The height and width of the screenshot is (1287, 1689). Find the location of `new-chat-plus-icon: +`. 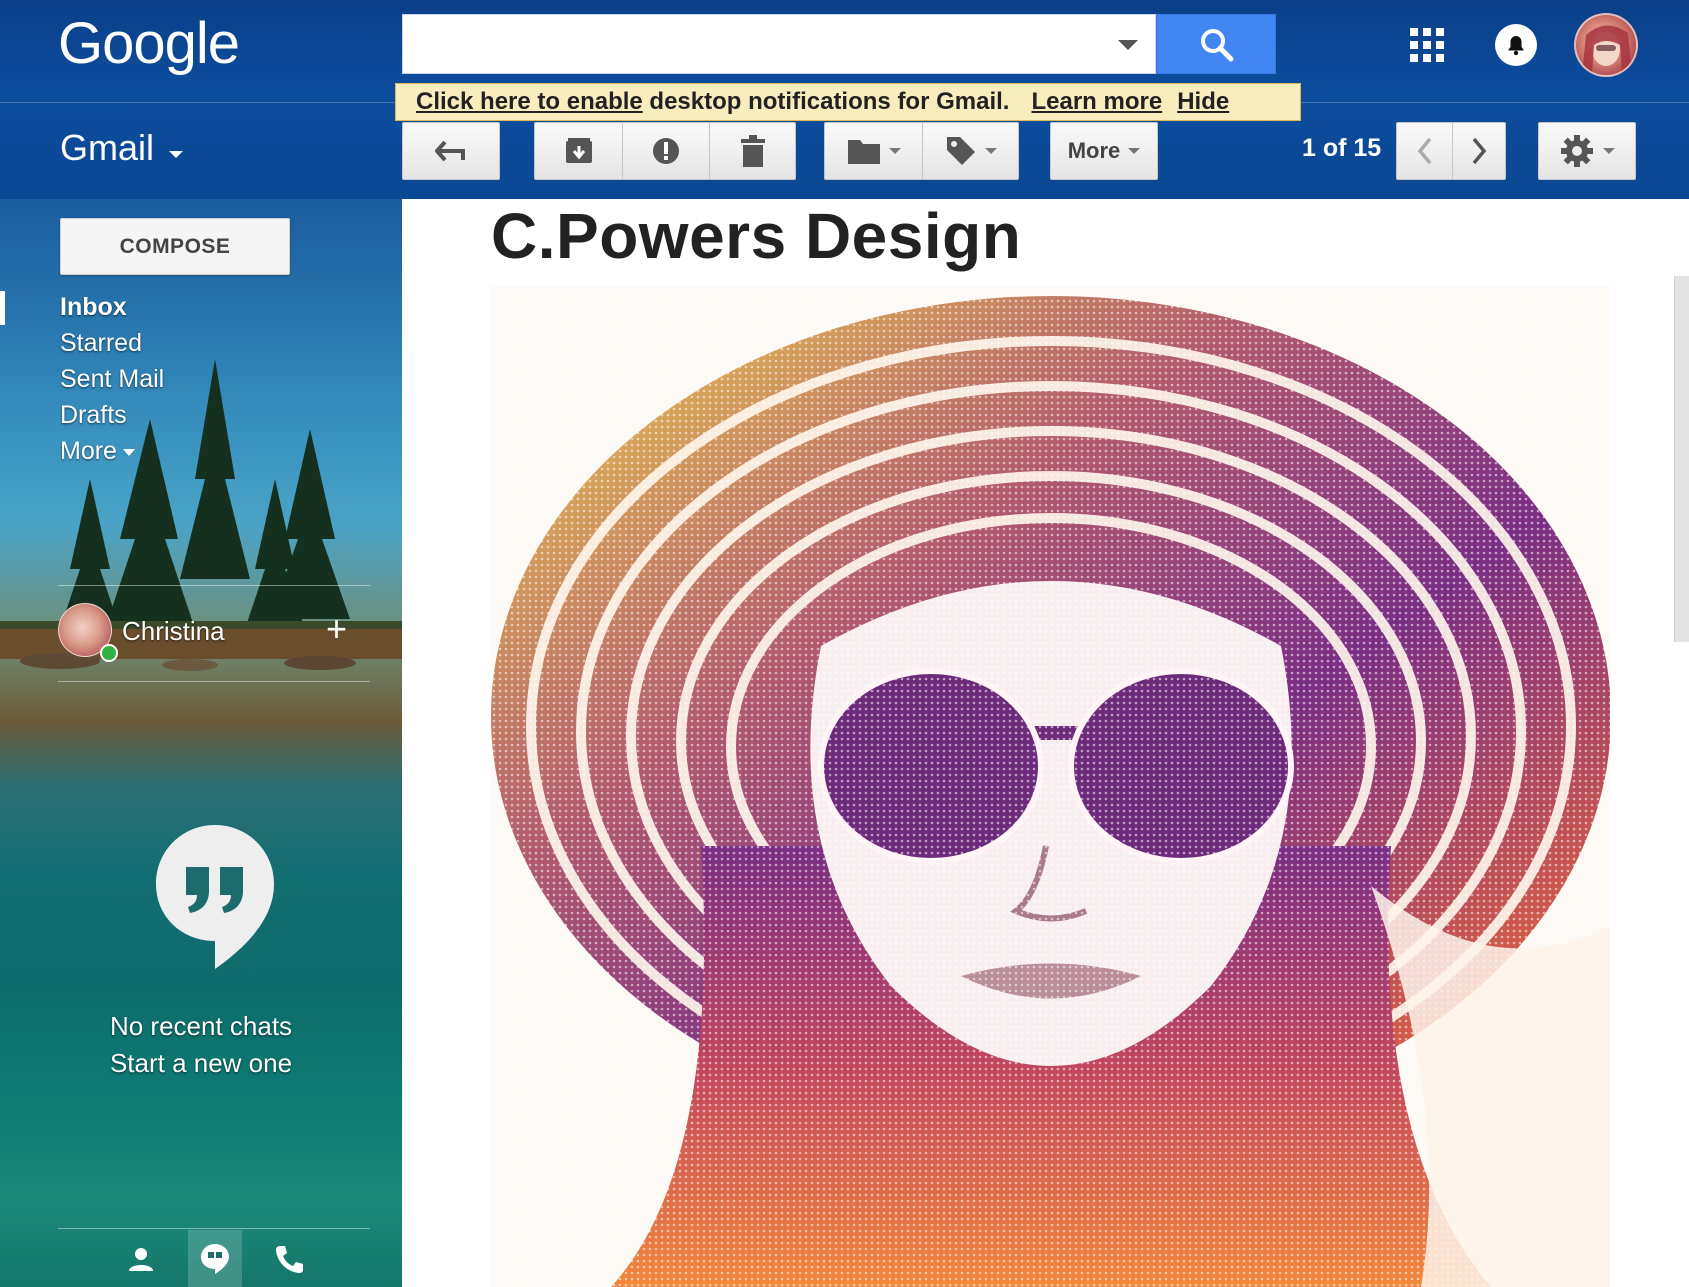

new-chat-plus-icon: + is located at coordinates (336, 629).